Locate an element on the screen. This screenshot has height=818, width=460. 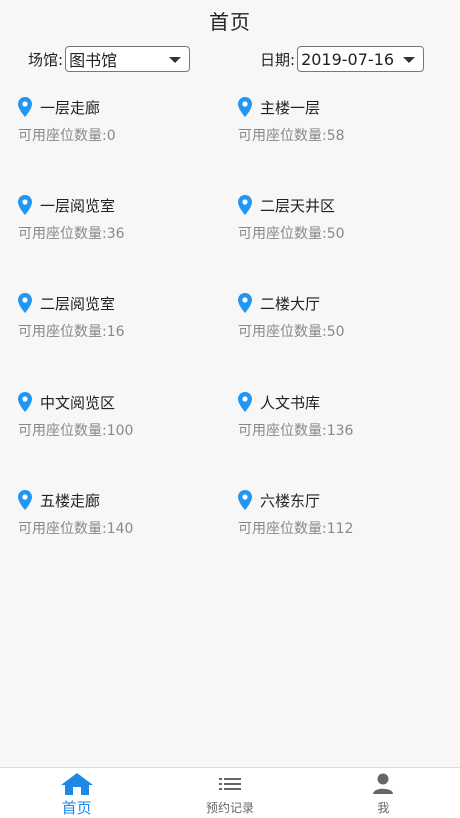
area-available-seats: 可用座位数量:100 is located at coordinates (76, 431).